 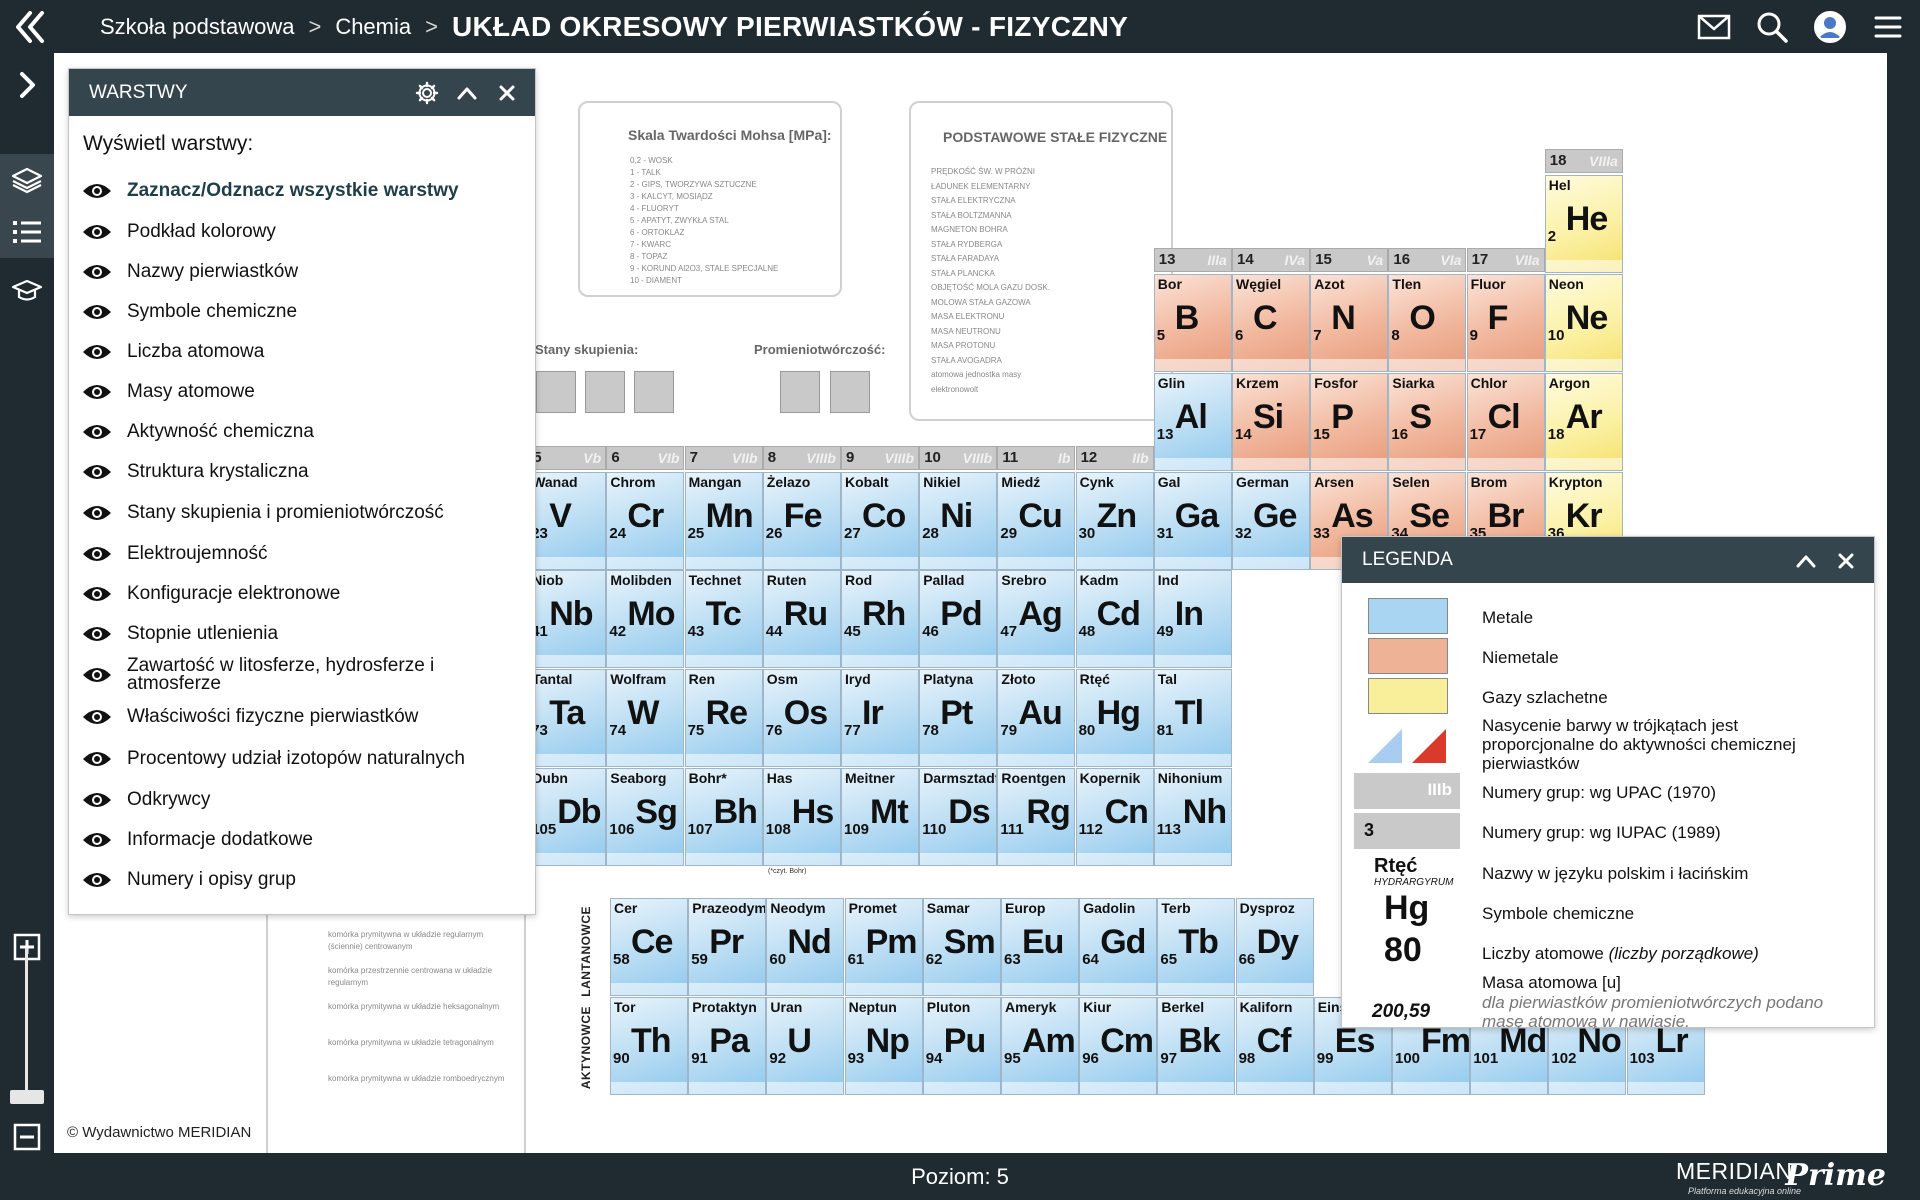 What do you see at coordinates (197, 27) in the screenshot?
I see `breadcrumb-item: Szkoła podstawowa` at bounding box center [197, 27].